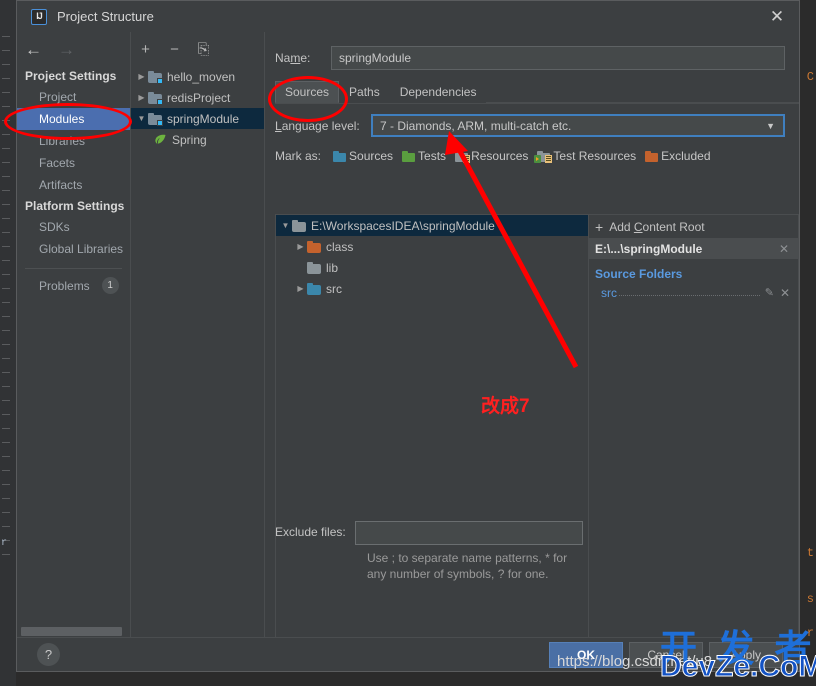 This screenshot has width=816, height=686. I want to click on sidebar-item-problems: Problems 1, so click(73, 281).